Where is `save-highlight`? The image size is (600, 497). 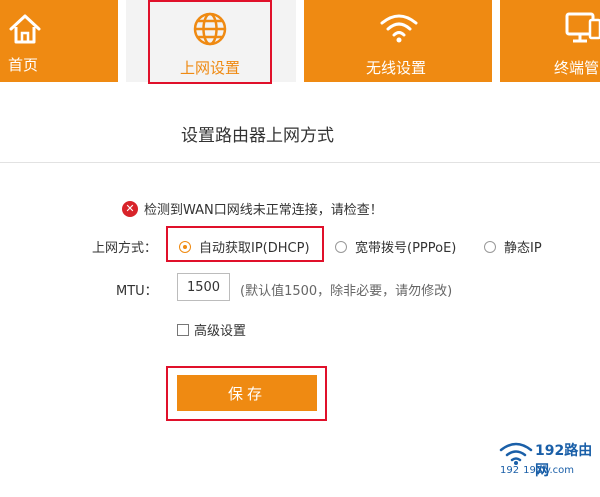
save-highlight is located at coordinates (246, 393).